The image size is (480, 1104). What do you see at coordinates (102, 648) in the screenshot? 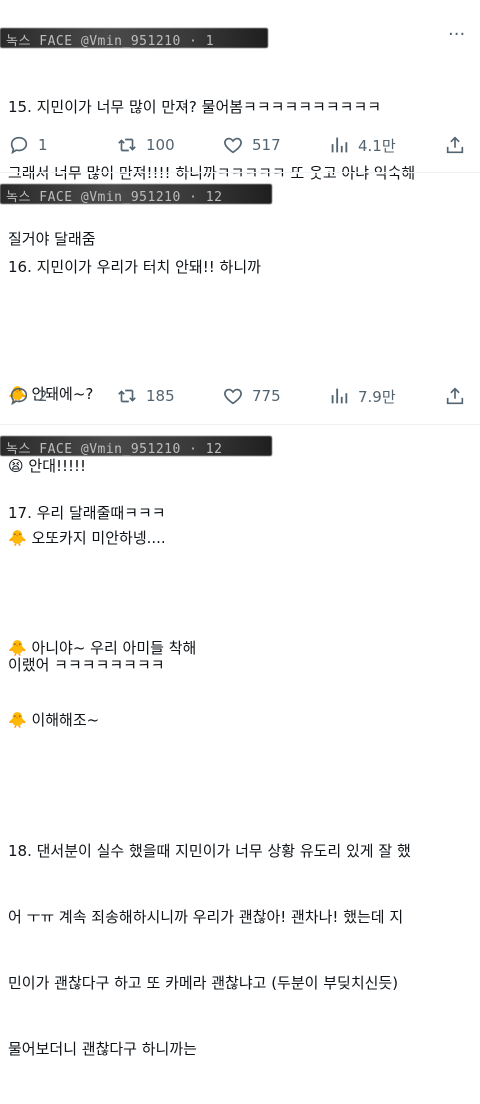
I see `tweet-line: 🐥 아니야~ 우리 아미들 착해` at bounding box center [102, 648].